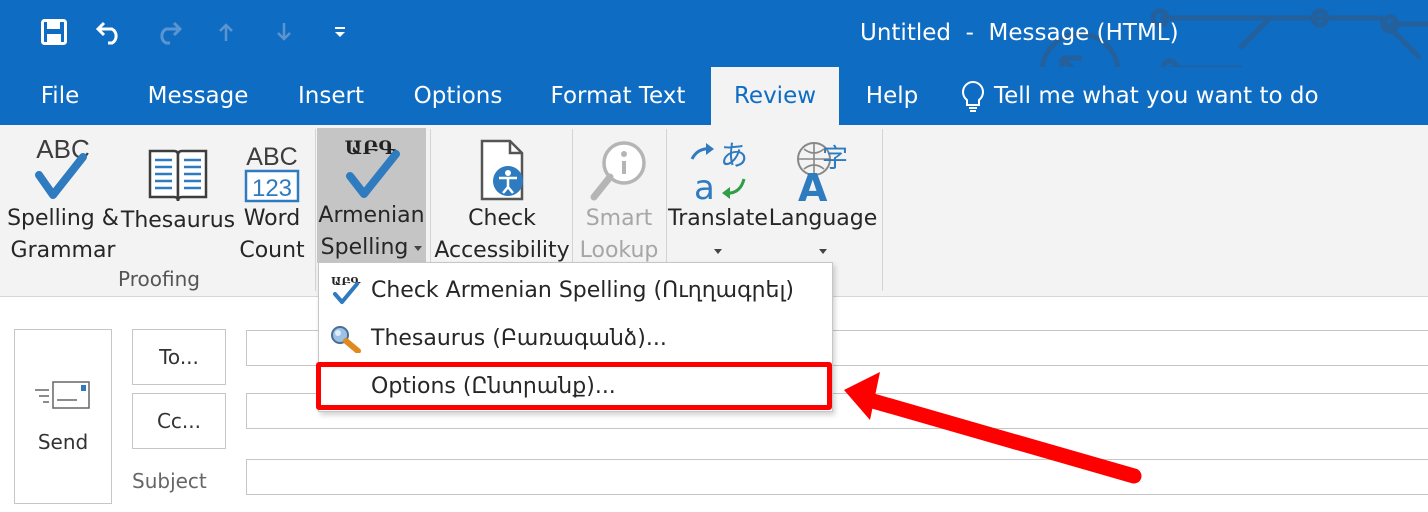 This screenshot has height=512, width=1428. I want to click on armenian-check-icon: ԱԲԳ, so click(345, 290).